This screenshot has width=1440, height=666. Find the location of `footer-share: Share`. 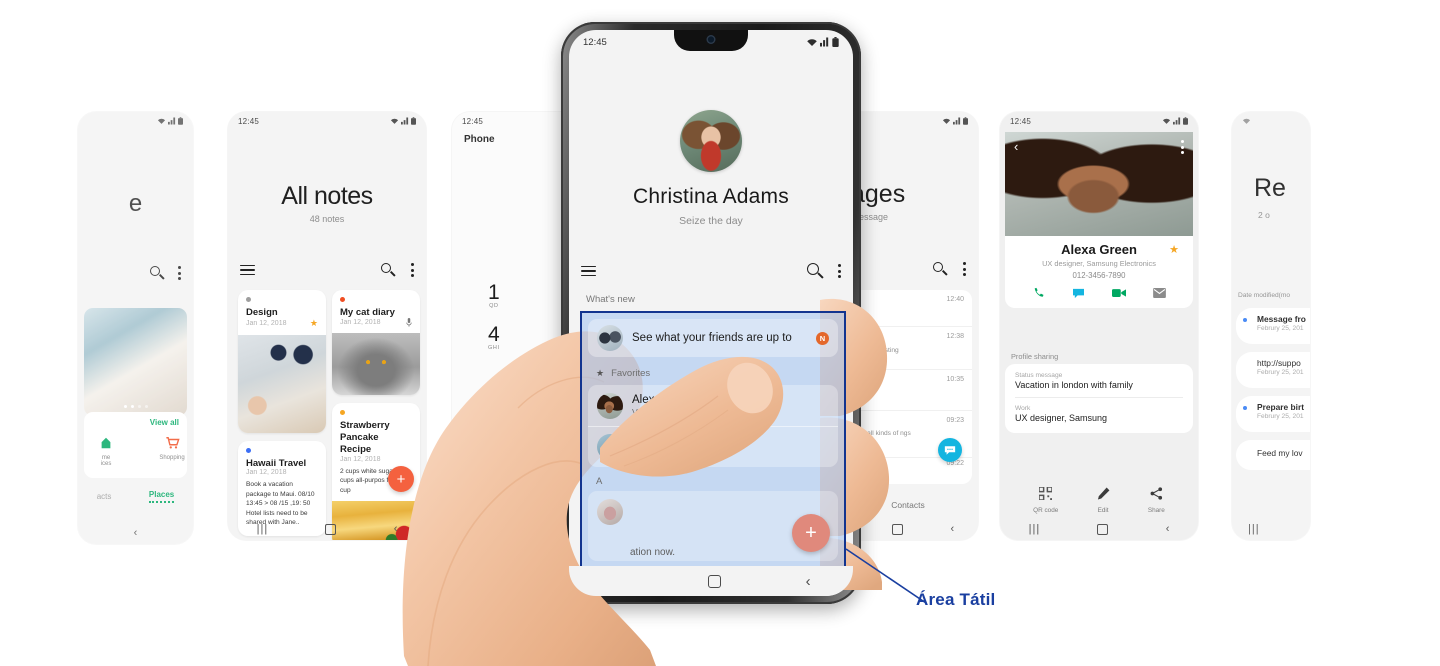

footer-share: Share is located at coordinates (1156, 500).